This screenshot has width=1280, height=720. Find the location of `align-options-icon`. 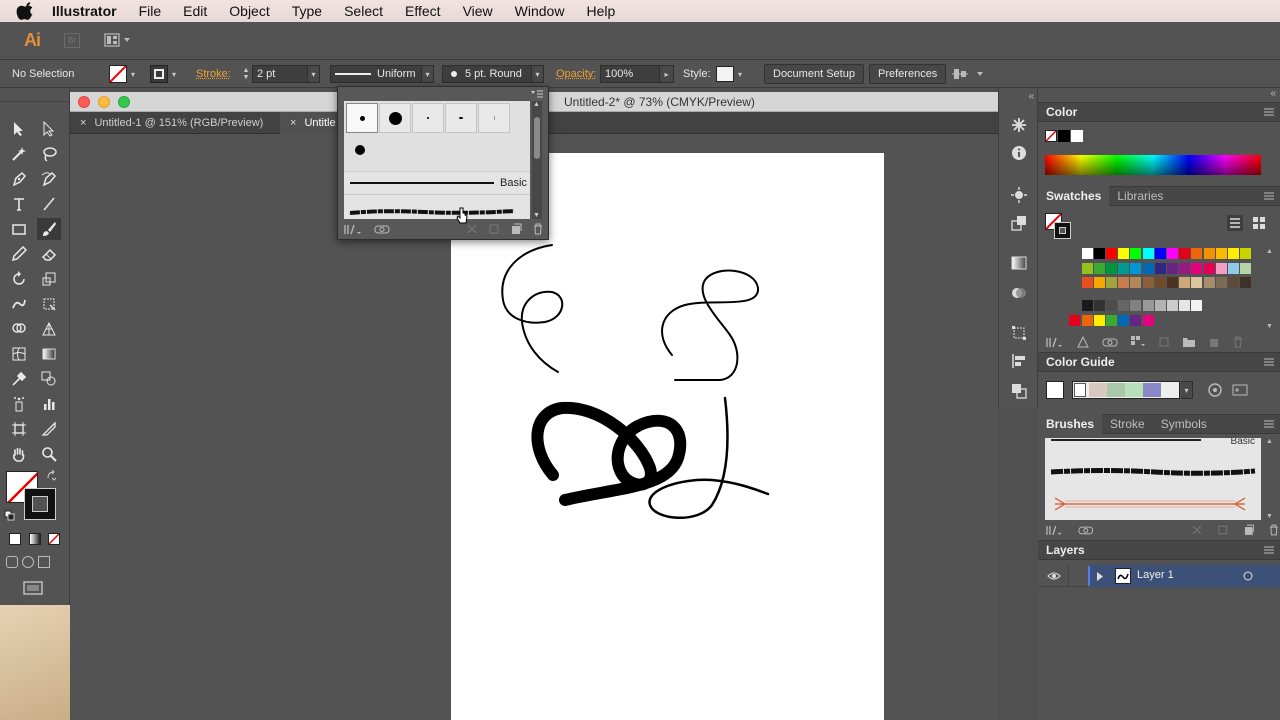

align-options-icon is located at coordinates (969, 74).